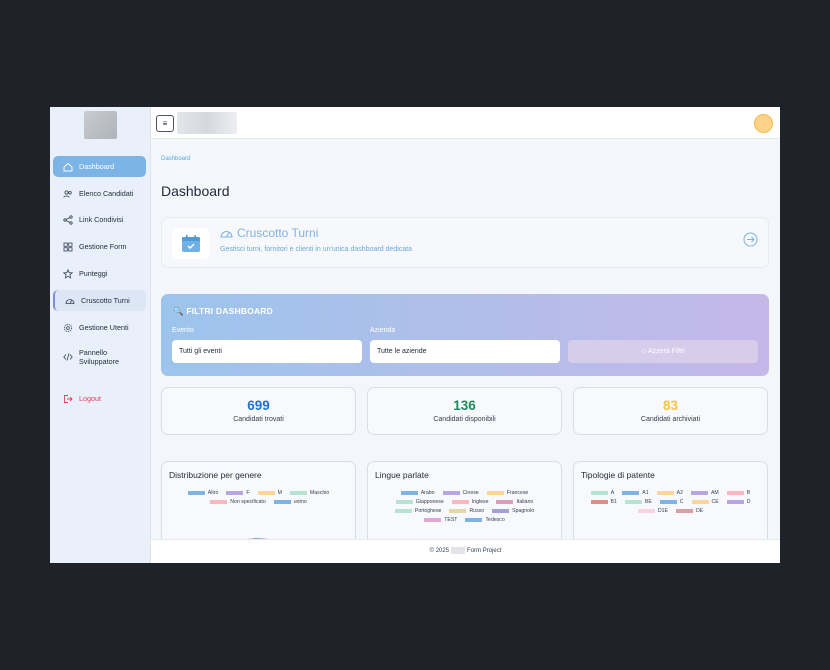 Image resolution: width=830 pixels, height=670 pixels. What do you see at coordinates (704, 493) in the screenshot?
I see `legend-item: AM` at bounding box center [704, 493].